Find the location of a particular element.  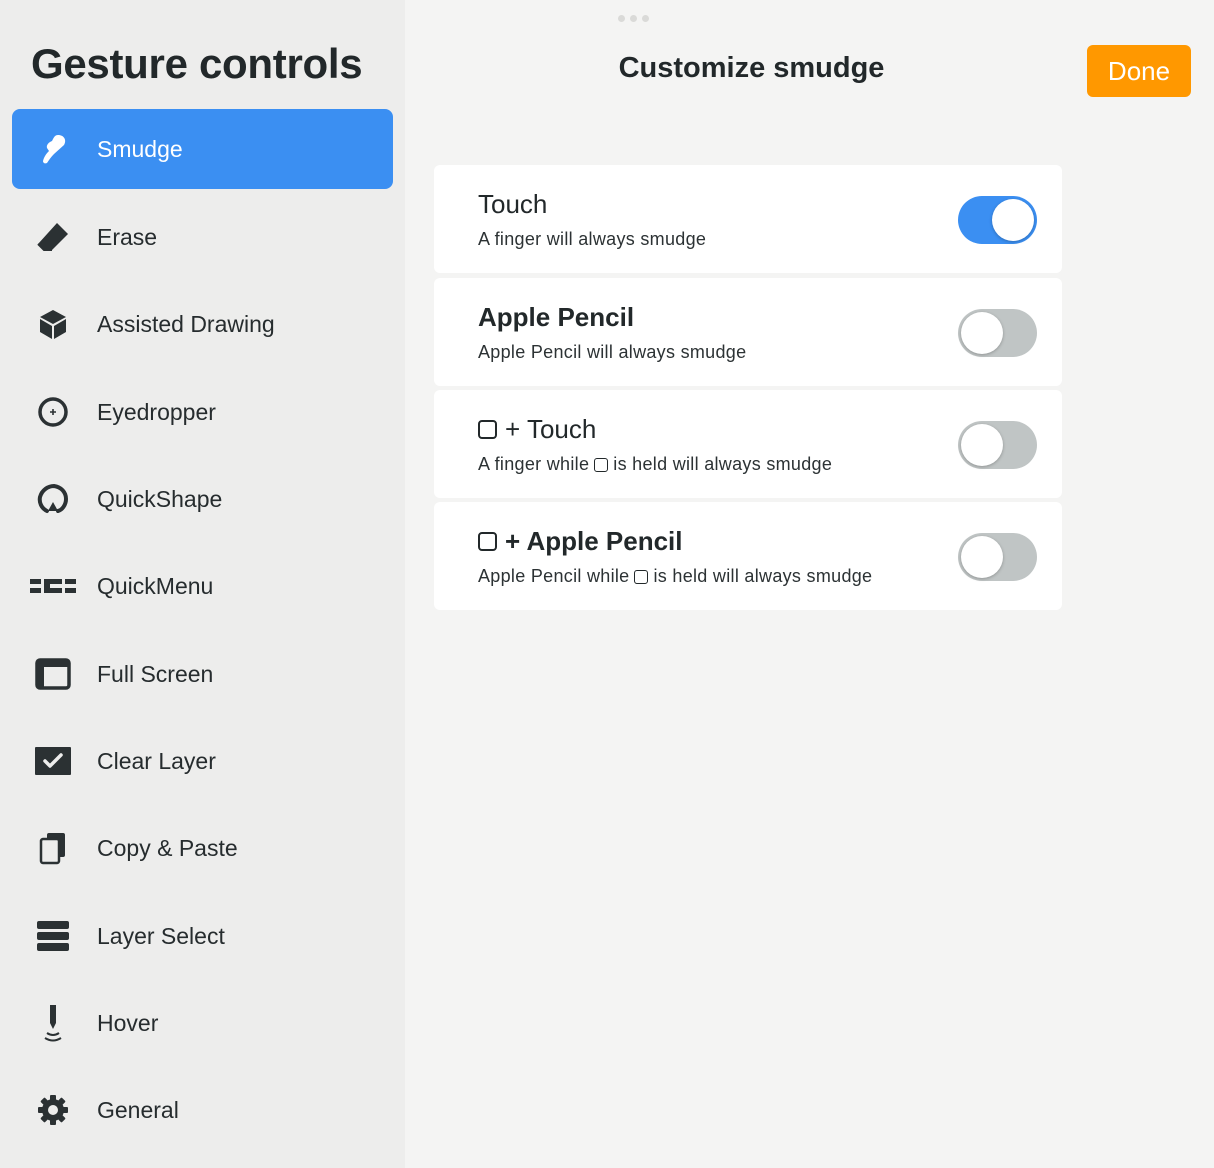

quickmenu-icon is located at coordinates (53, 586).